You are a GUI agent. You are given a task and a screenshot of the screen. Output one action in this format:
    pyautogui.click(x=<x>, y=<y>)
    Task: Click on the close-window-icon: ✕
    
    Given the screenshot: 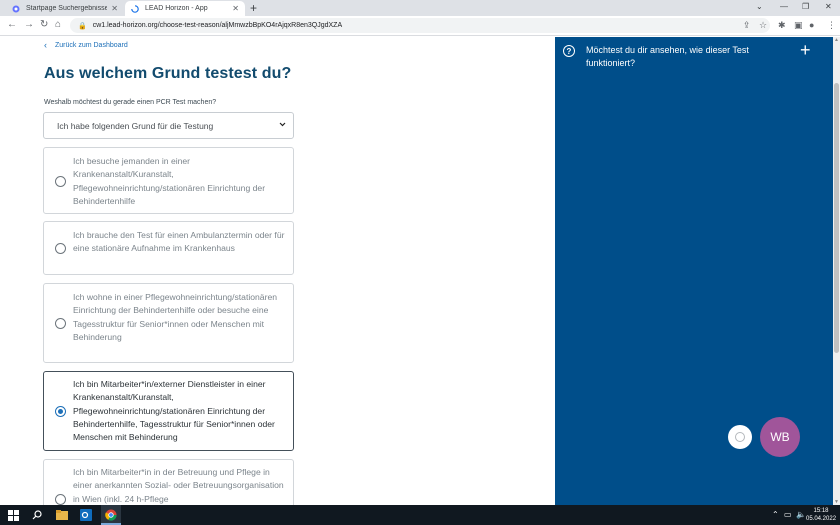 What is the action you would take?
    pyautogui.click(x=828, y=6)
    